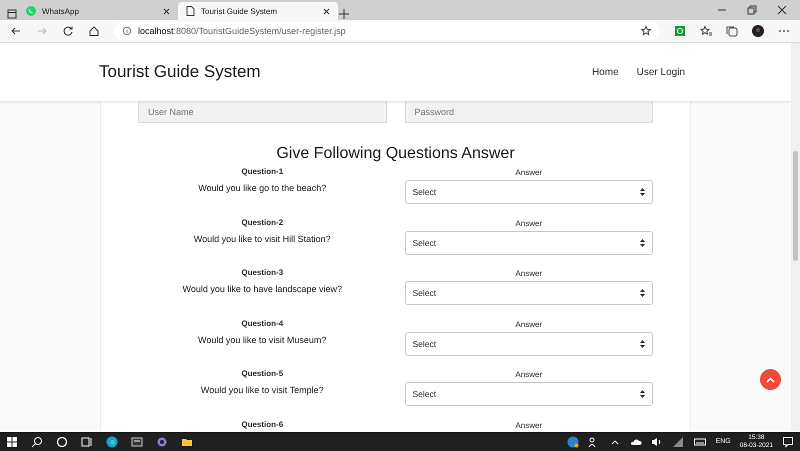 This screenshot has width=800, height=451. I want to click on question-text: Would you like to visit Temple?, so click(262, 390).